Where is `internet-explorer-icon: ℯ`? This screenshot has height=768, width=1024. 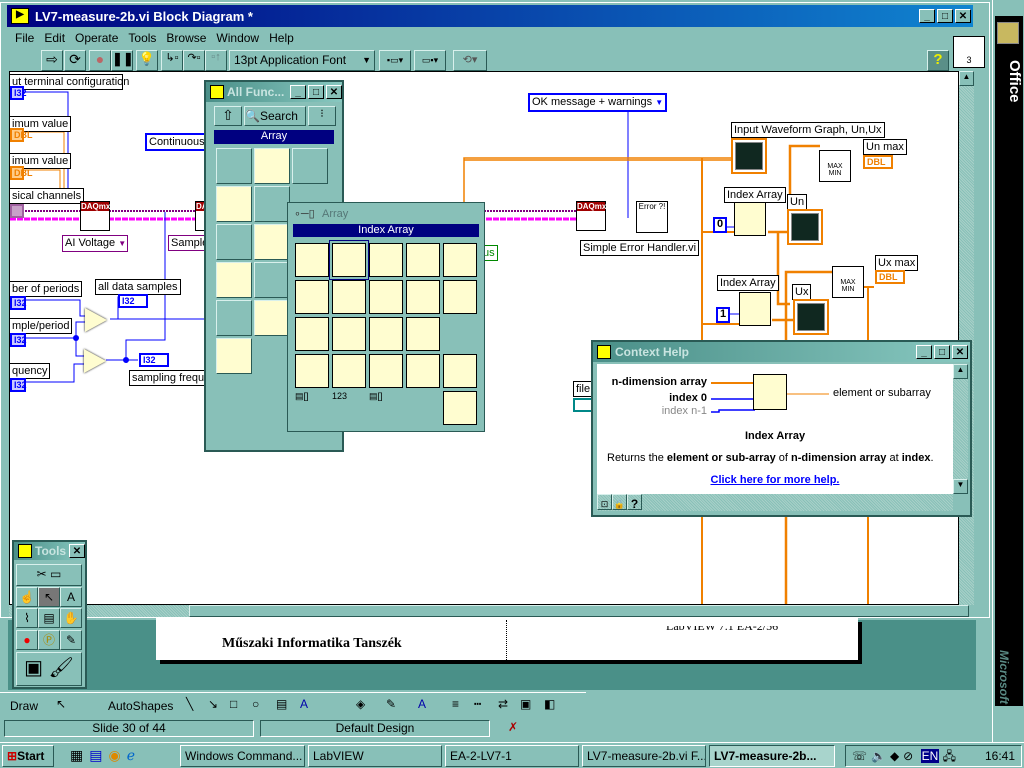
internet-explorer-icon: ℯ is located at coordinates (134, 755).